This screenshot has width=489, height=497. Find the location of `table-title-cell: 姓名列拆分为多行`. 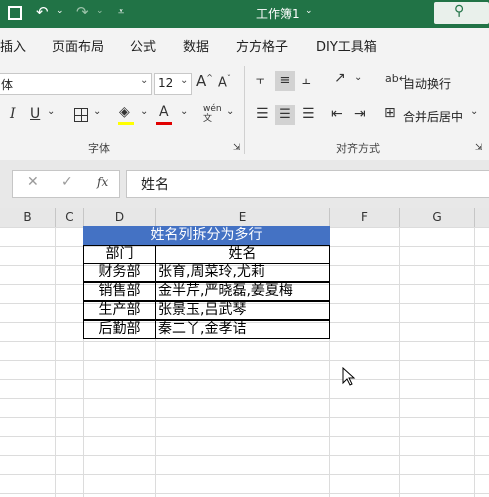

table-title-cell: 姓名列拆分为多行 is located at coordinates (206, 235).